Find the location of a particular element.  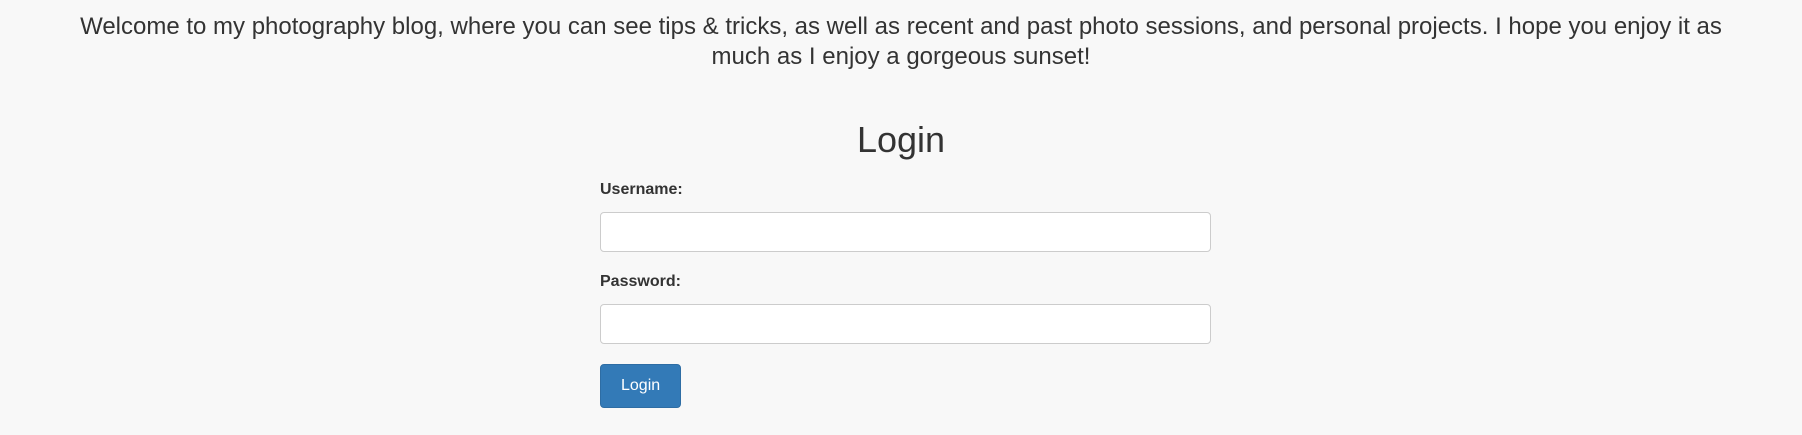

login-button: Login is located at coordinates (641, 386).